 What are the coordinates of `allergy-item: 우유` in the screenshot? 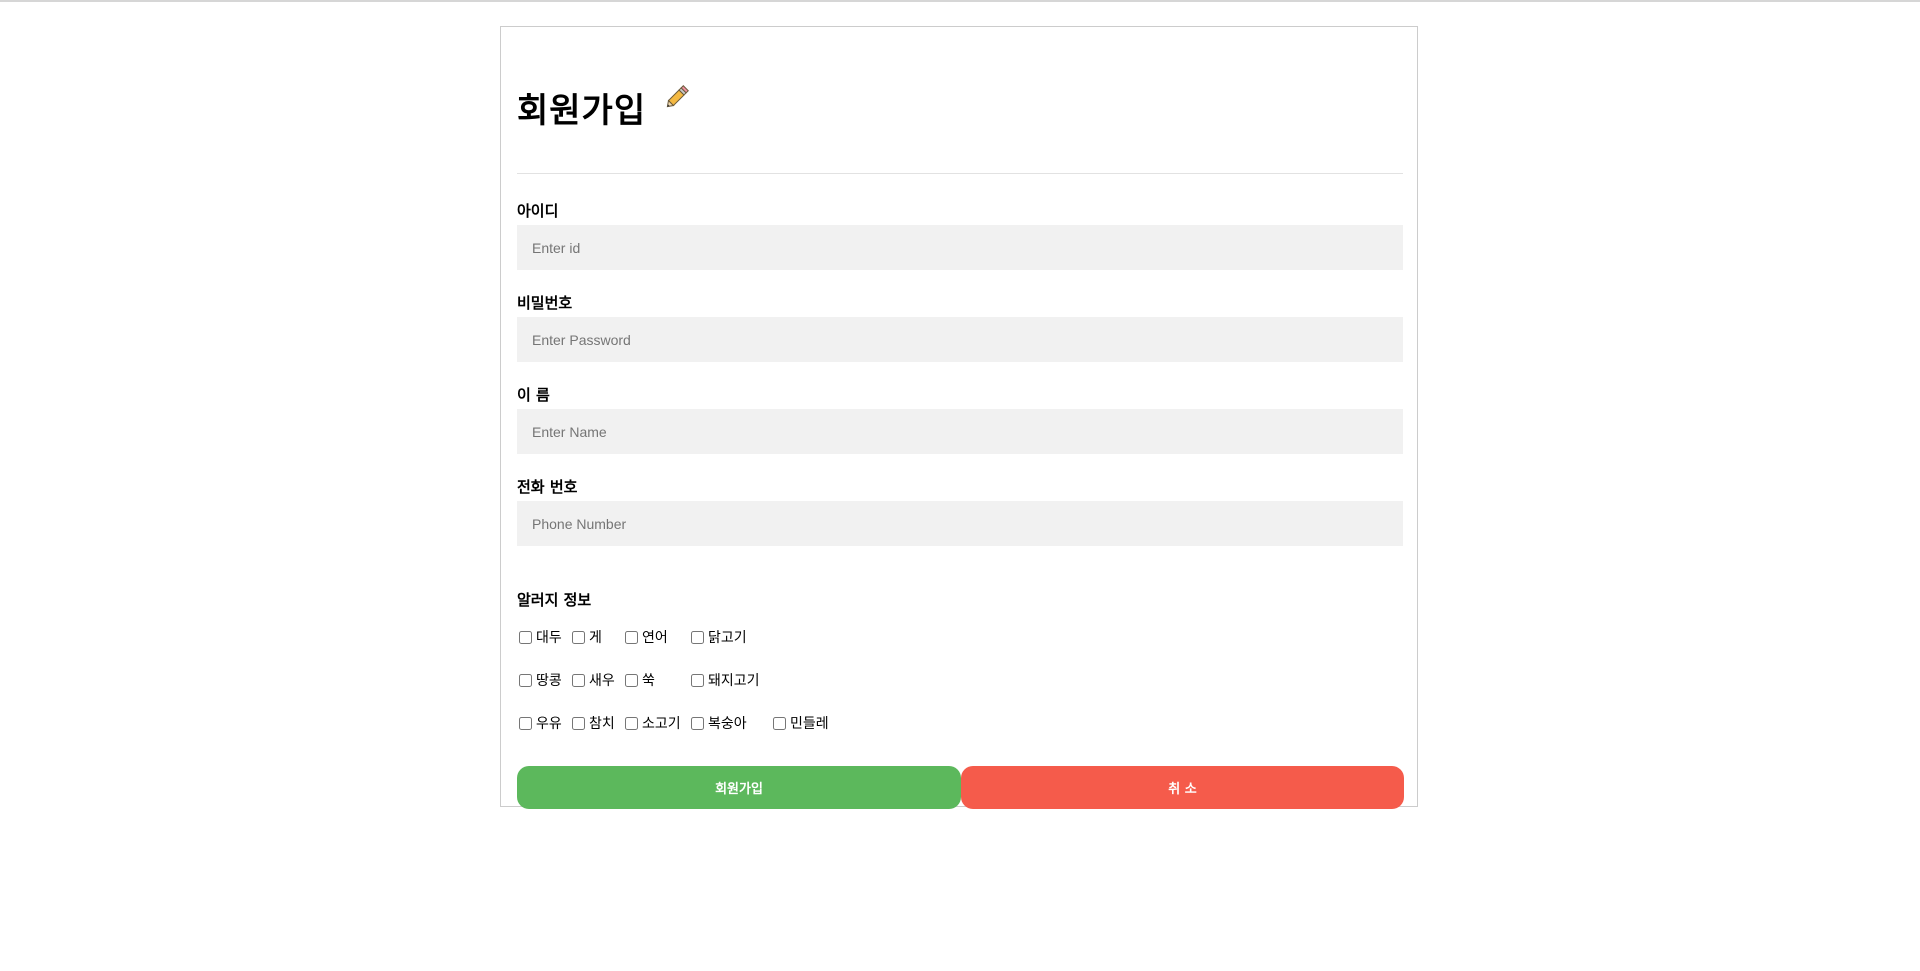 It's located at (540, 723).